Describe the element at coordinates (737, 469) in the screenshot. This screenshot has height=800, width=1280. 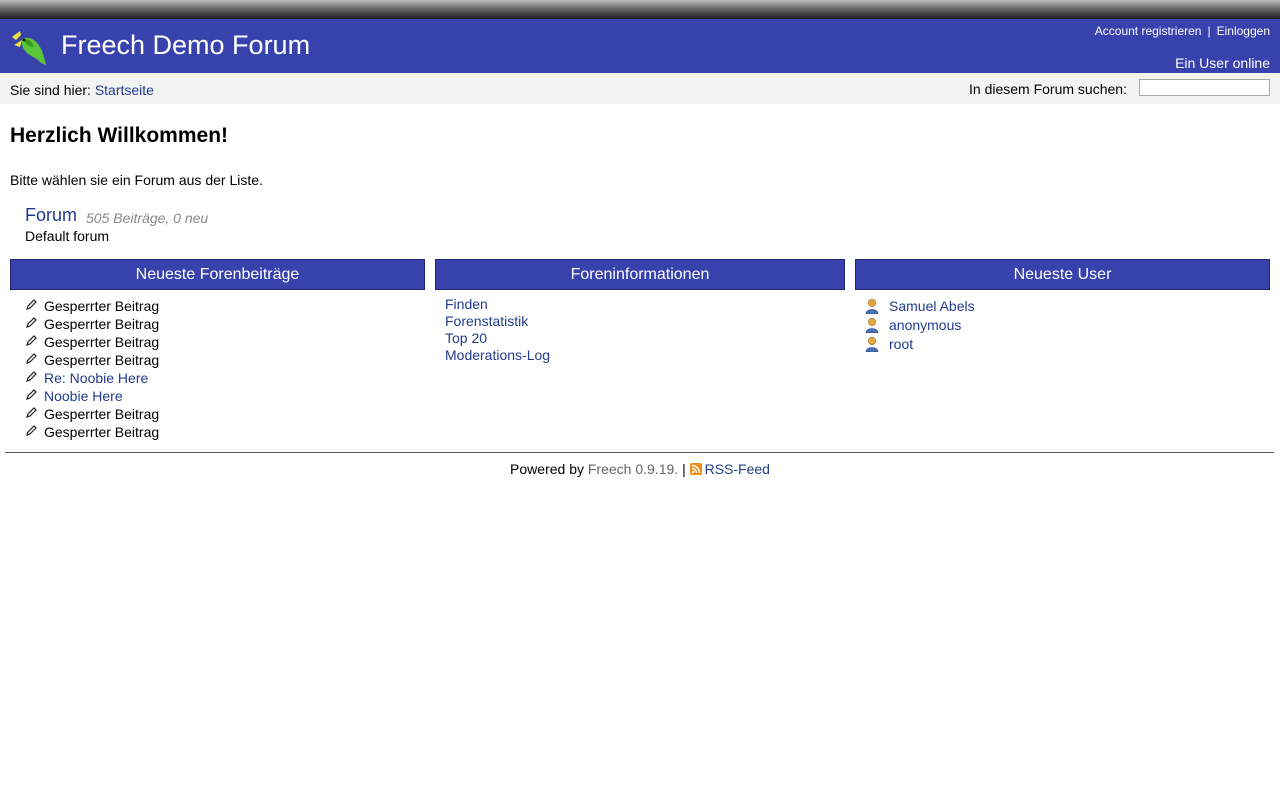
I see `rss-feed-link: RSS-Feed` at that location.